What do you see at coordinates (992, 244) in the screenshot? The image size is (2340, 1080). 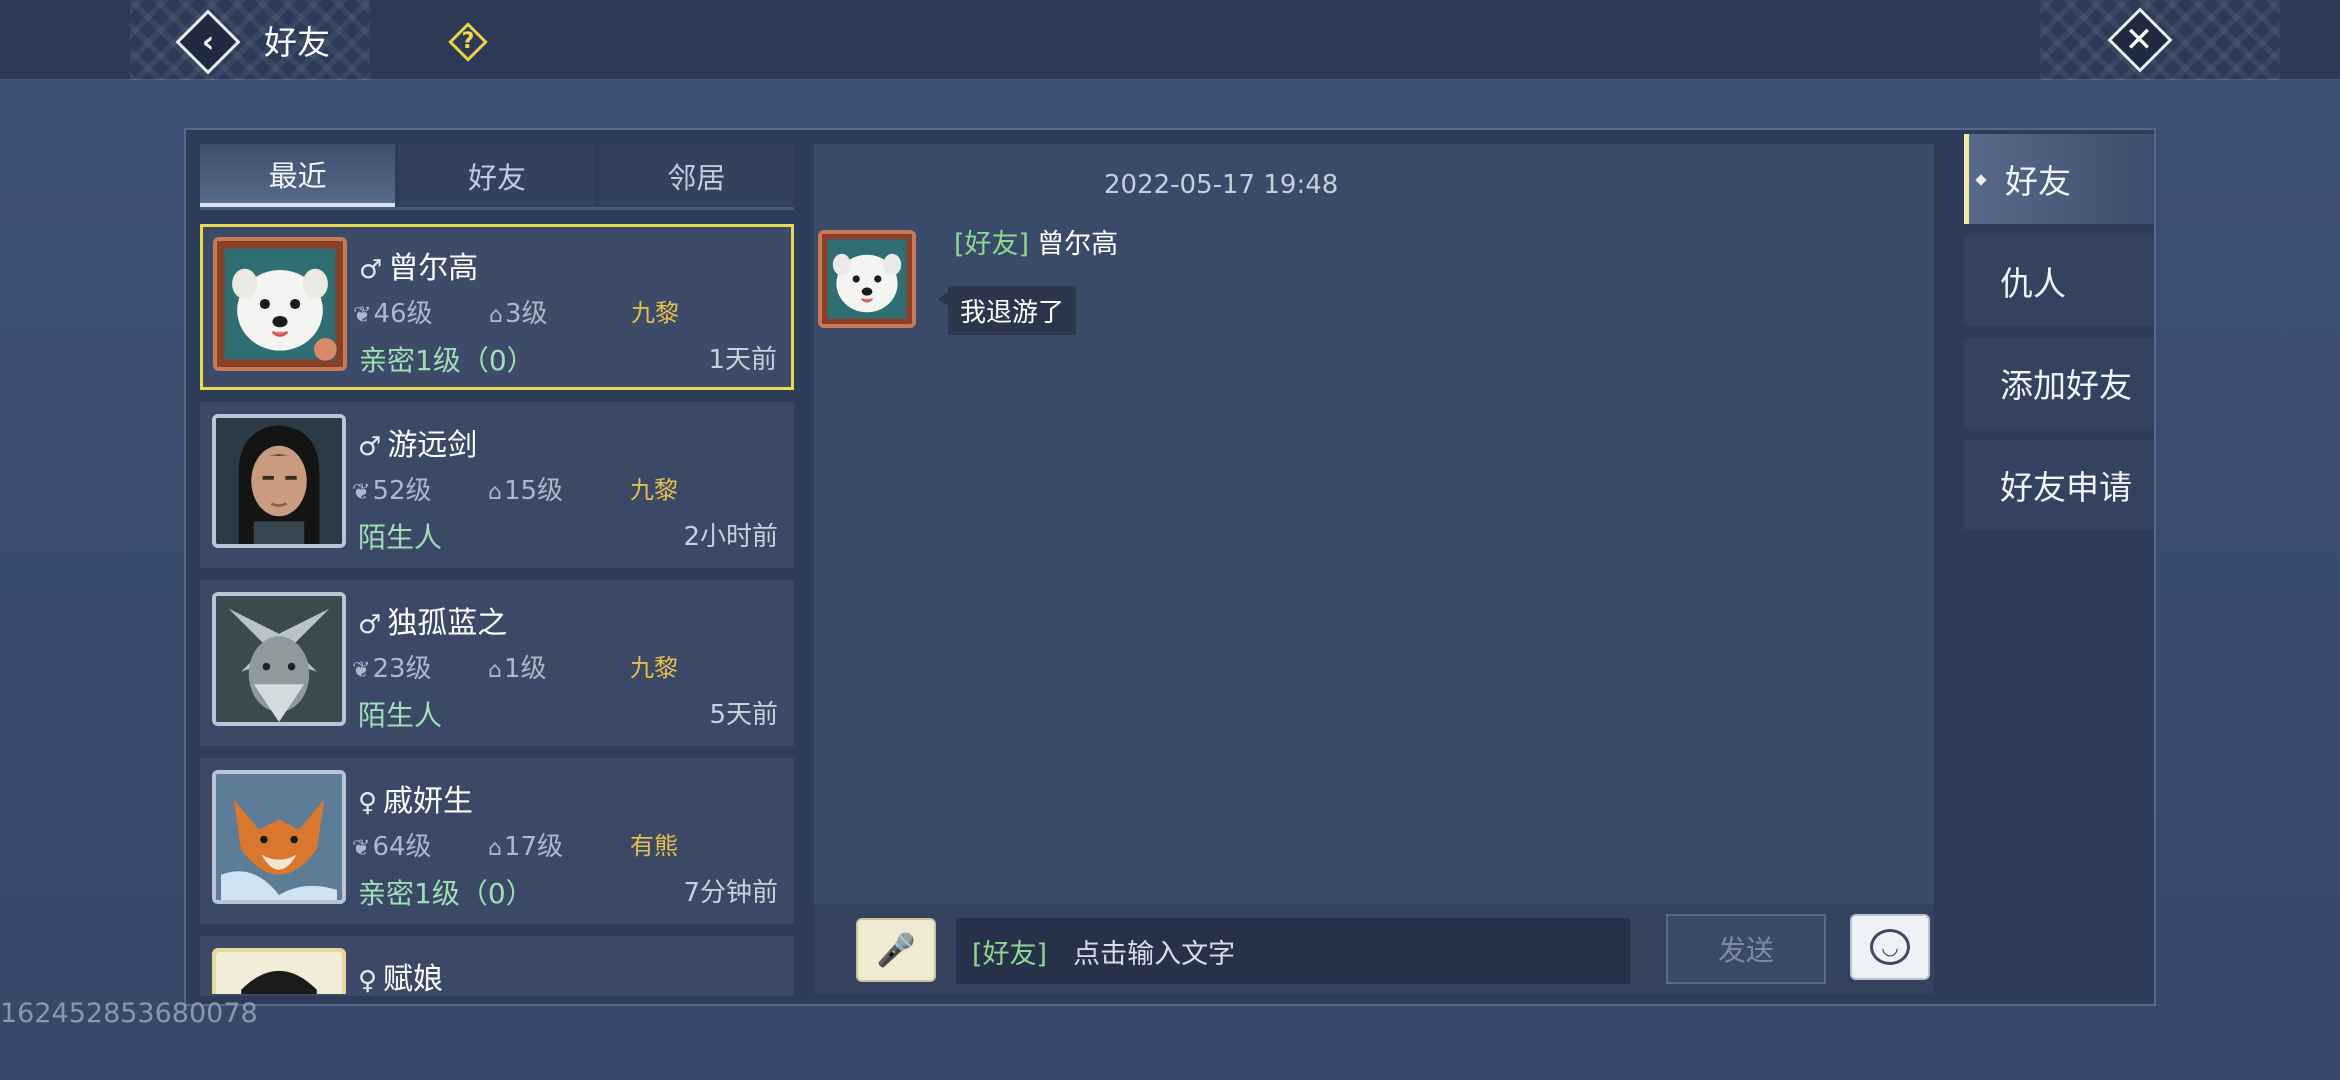 I see `channel-tag: [好友]` at bounding box center [992, 244].